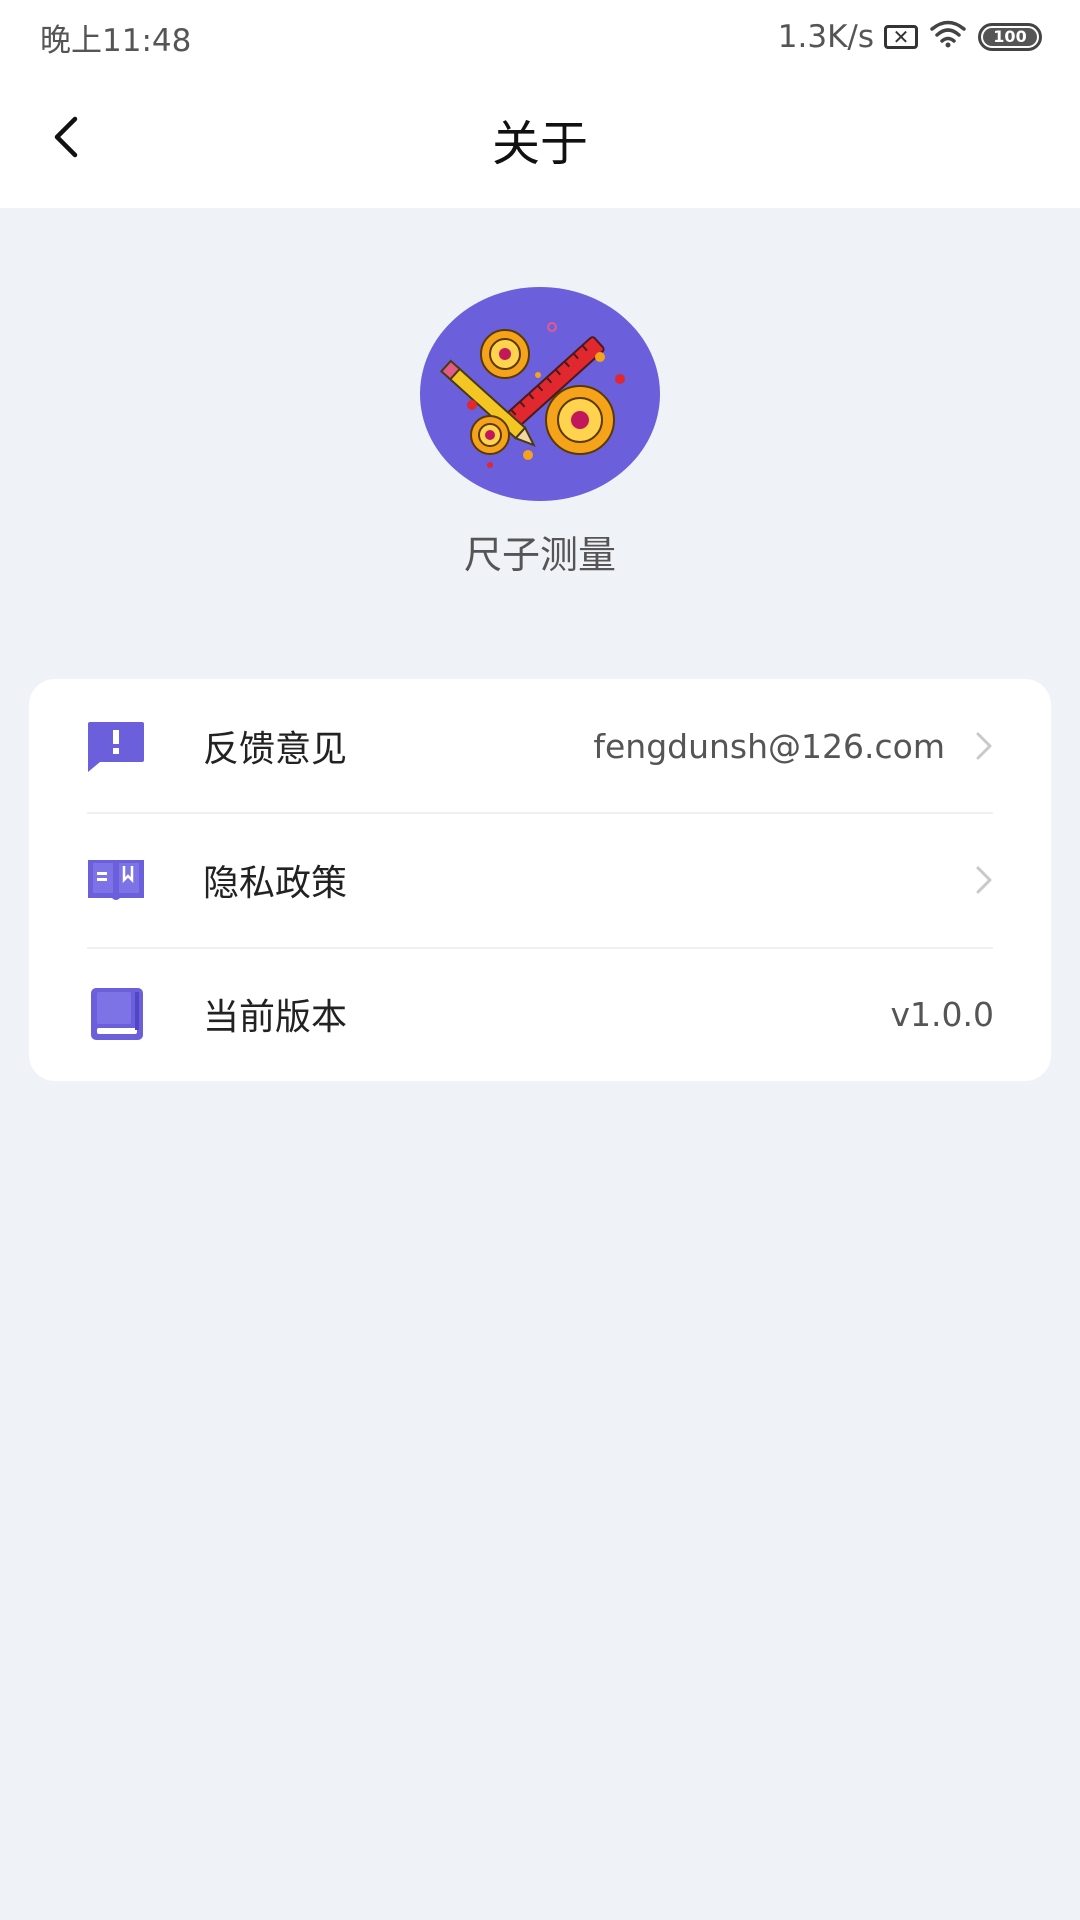 The image size is (1080, 1920). I want to click on feedback-email: fengdunsh@126.com, so click(769, 746).